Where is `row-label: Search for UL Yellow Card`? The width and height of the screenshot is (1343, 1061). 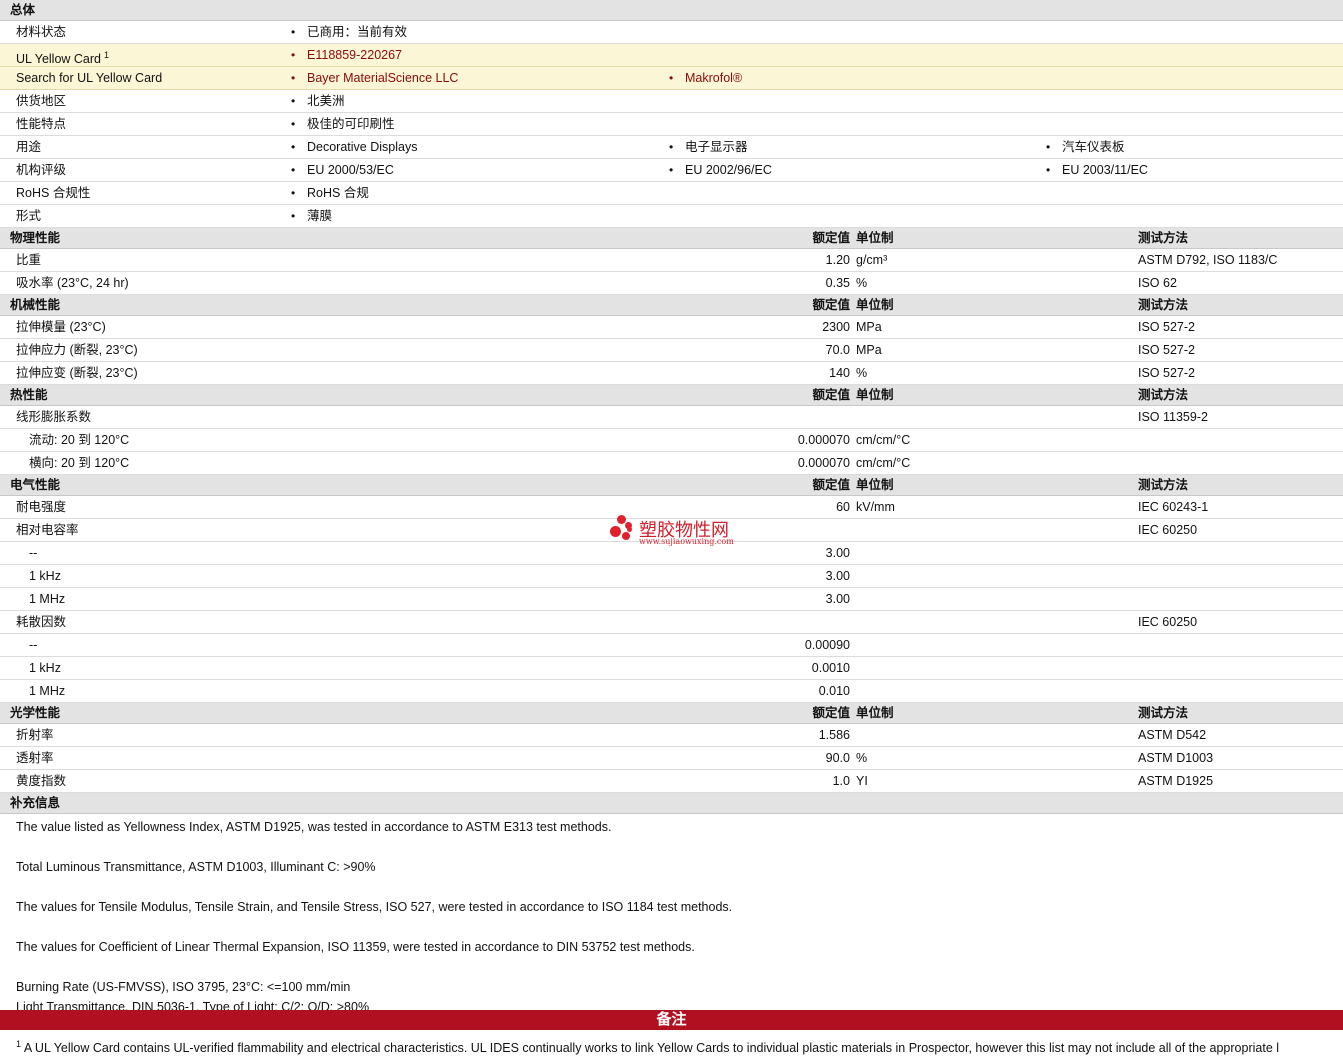 row-label: Search for UL Yellow Card is located at coordinates (89, 78).